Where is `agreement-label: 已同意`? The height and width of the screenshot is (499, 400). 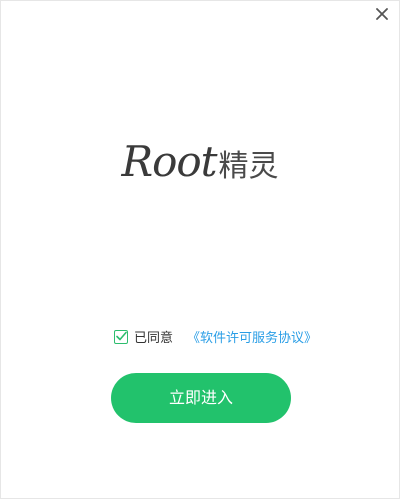
agreement-label: 已同意 is located at coordinates (154, 338).